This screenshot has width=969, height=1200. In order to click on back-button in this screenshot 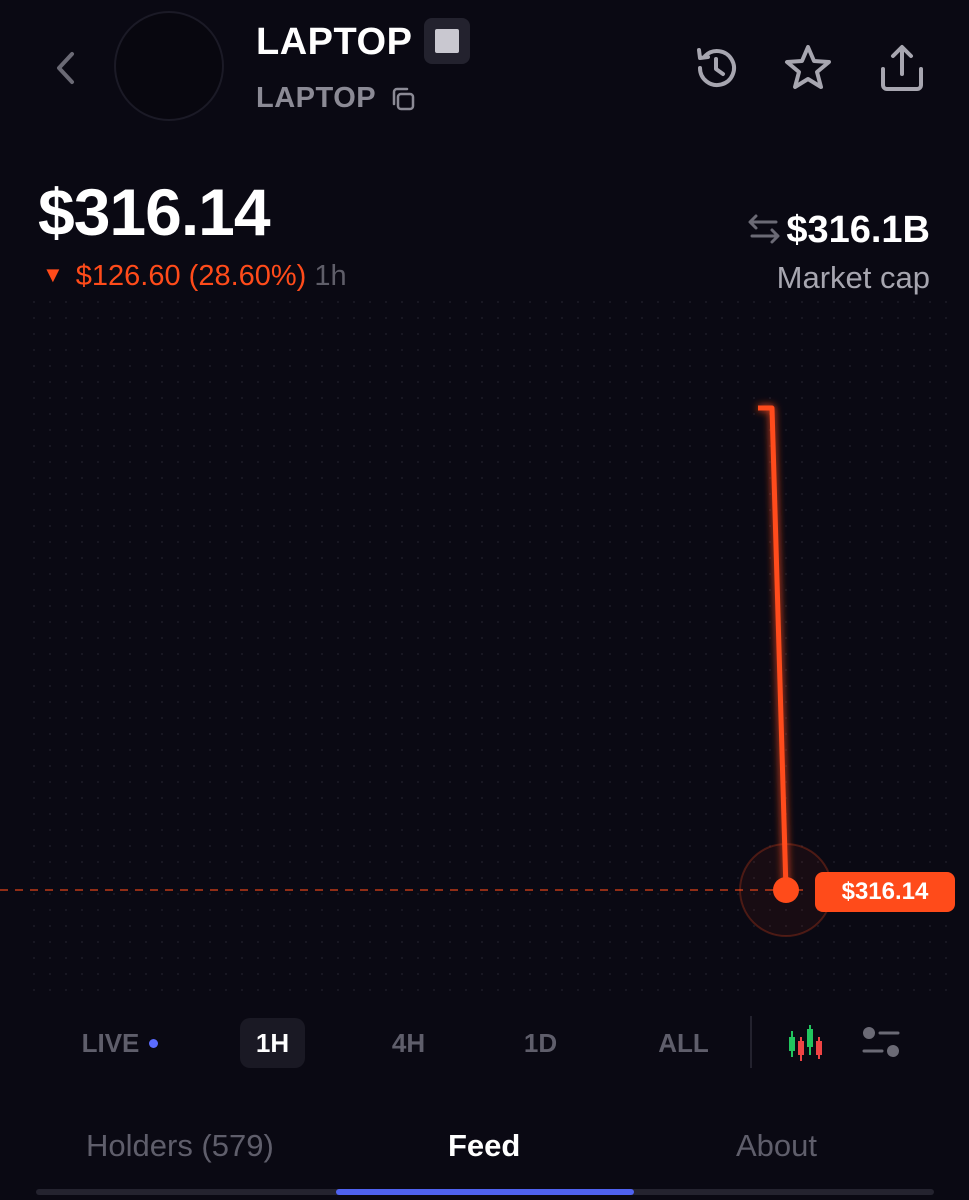, I will do `click(65, 68)`.